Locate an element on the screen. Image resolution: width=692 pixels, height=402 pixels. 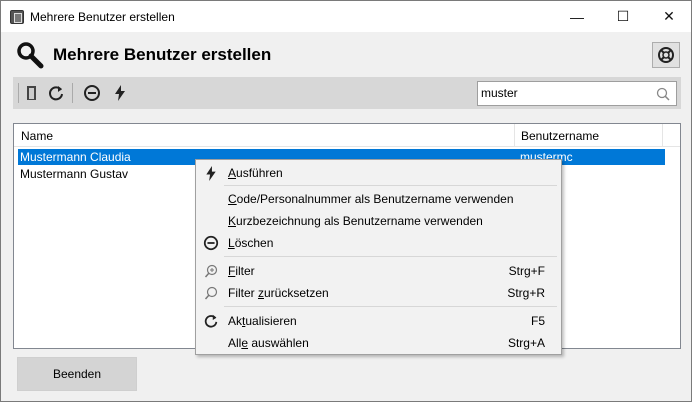
search-field is located at coordinates (577, 93).